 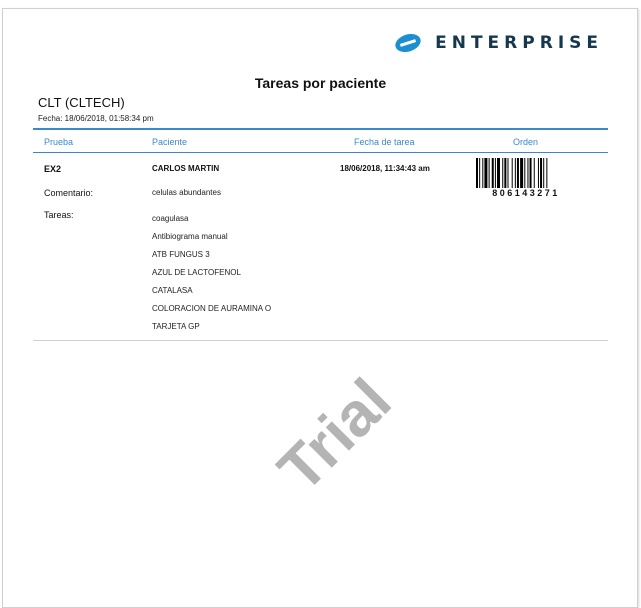 What do you see at coordinates (526, 193) in the screenshot?
I see `order-number: 806143271` at bounding box center [526, 193].